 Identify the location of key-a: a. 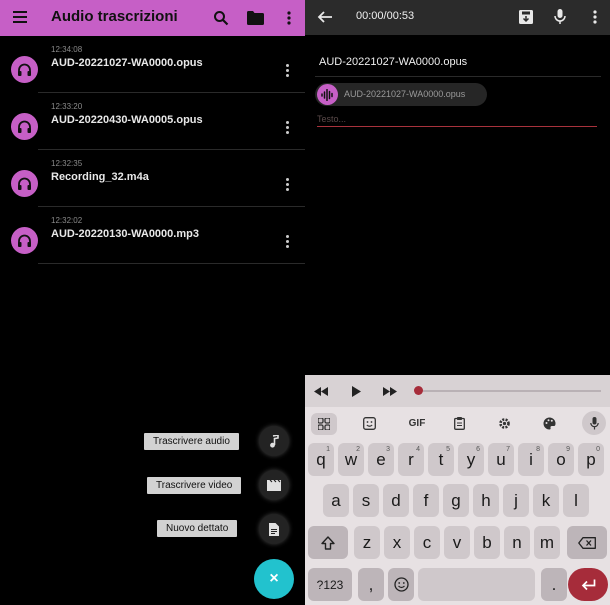
(336, 500).